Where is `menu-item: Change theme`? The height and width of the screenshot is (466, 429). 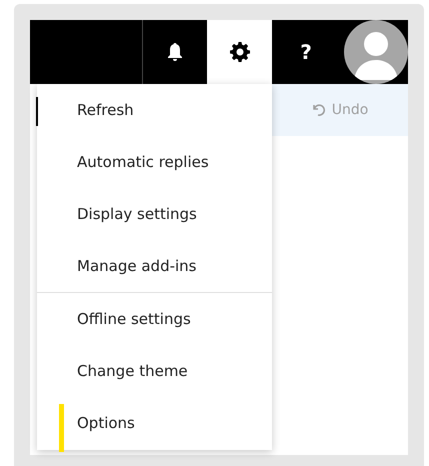 menu-item: Change theme is located at coordinates (154, 371).